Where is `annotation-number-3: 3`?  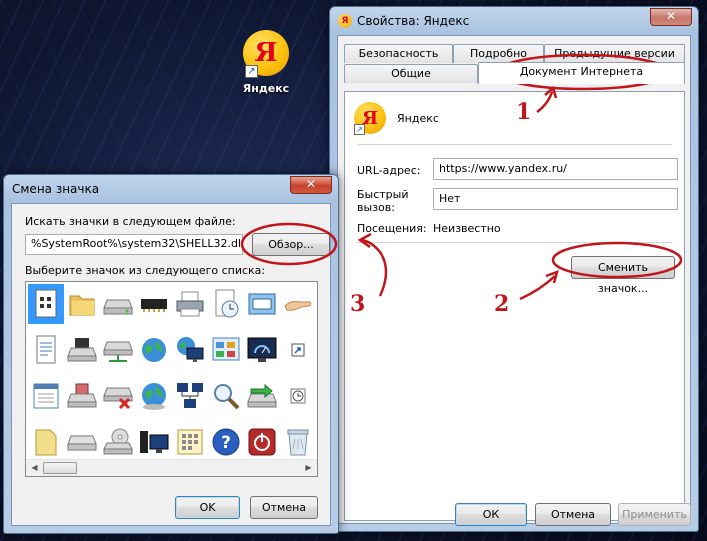 annotation-number-3: 3 is located at coordinates (358, 304).